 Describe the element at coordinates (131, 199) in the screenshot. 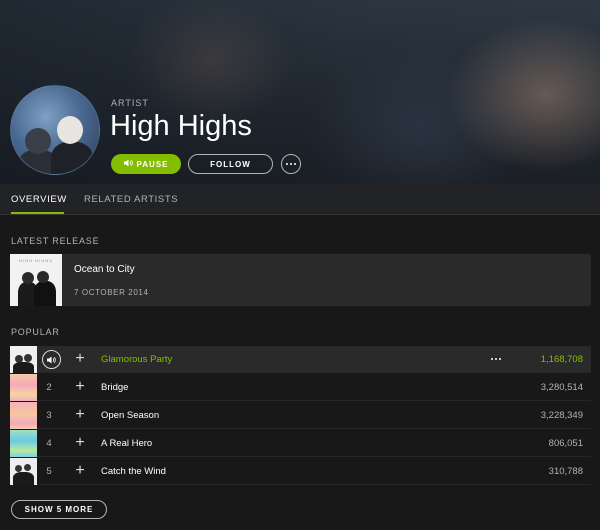

I see `tab-related-artists: RELATED ARTISTS` at that location.